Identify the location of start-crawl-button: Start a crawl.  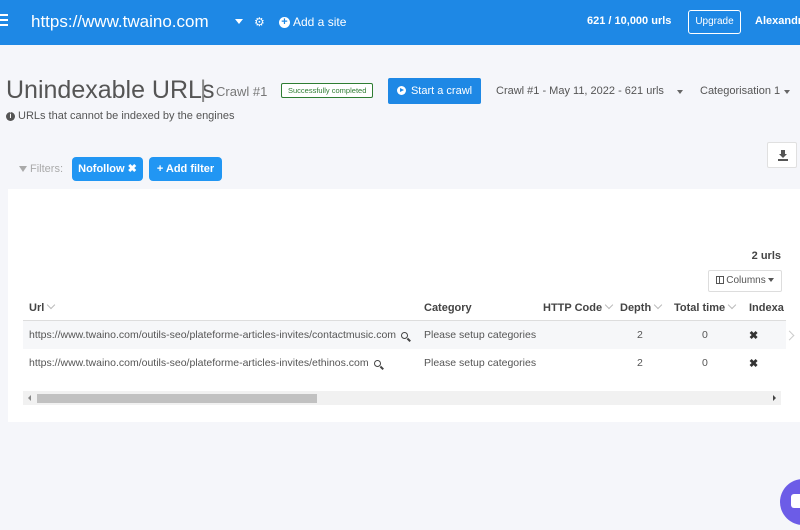
(434, 91).